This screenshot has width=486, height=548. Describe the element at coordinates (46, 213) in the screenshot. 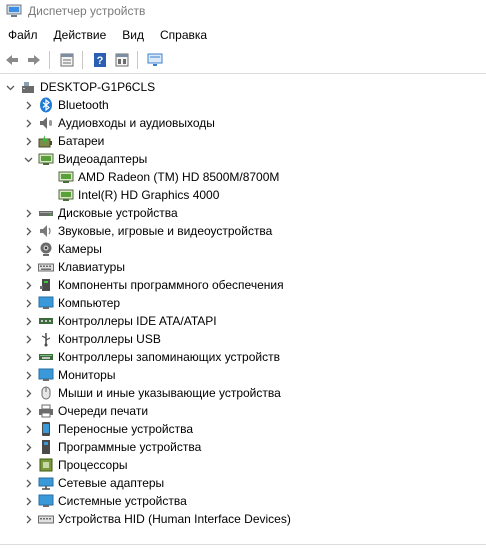

I see `disk-drive-icon` at that location.